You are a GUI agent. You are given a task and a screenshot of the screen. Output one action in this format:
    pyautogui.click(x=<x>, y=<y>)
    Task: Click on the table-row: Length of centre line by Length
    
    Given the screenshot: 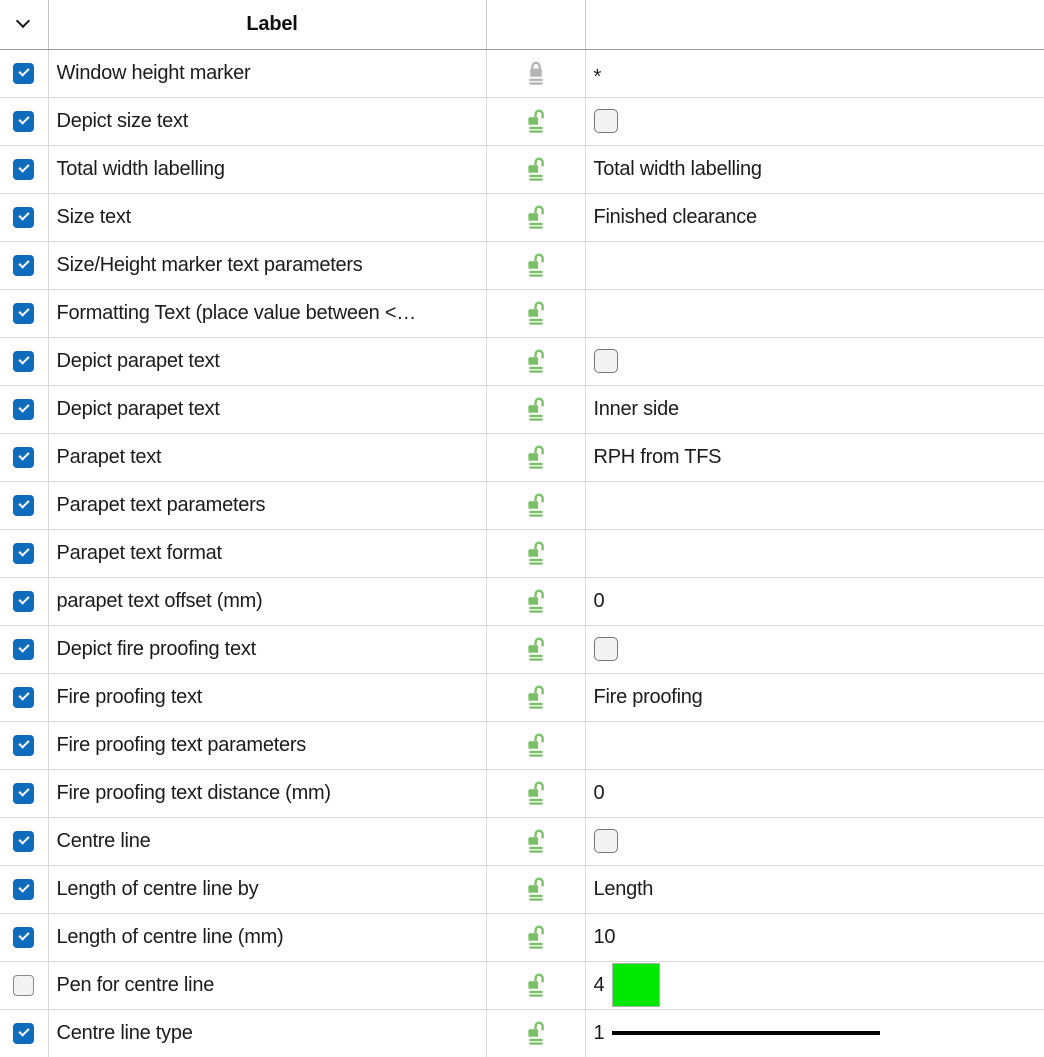 What is the action you would take?
    pyautogui.click(x=522, y=889)
    